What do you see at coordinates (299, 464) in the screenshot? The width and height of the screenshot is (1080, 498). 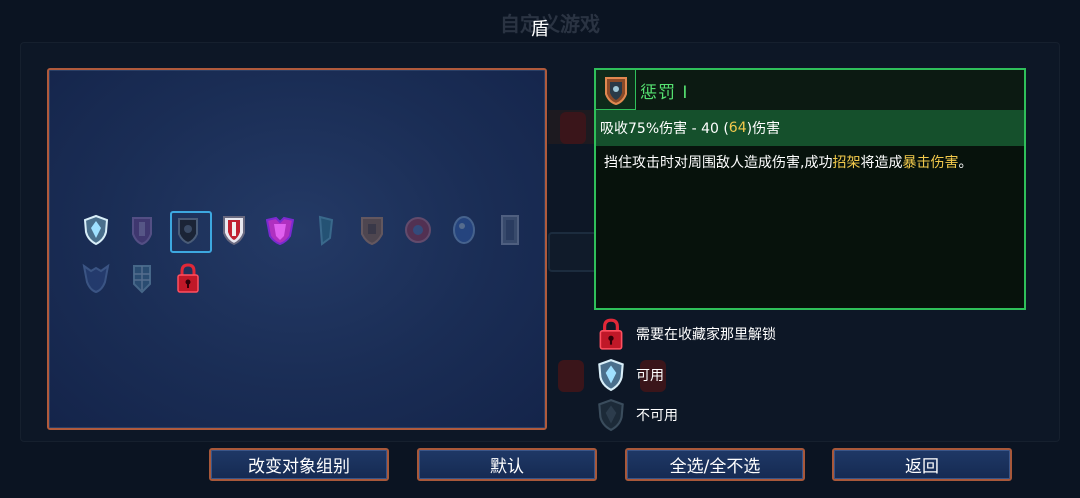 I see `change-group-button: 改变对象组别` at bounding box center [299, 464].